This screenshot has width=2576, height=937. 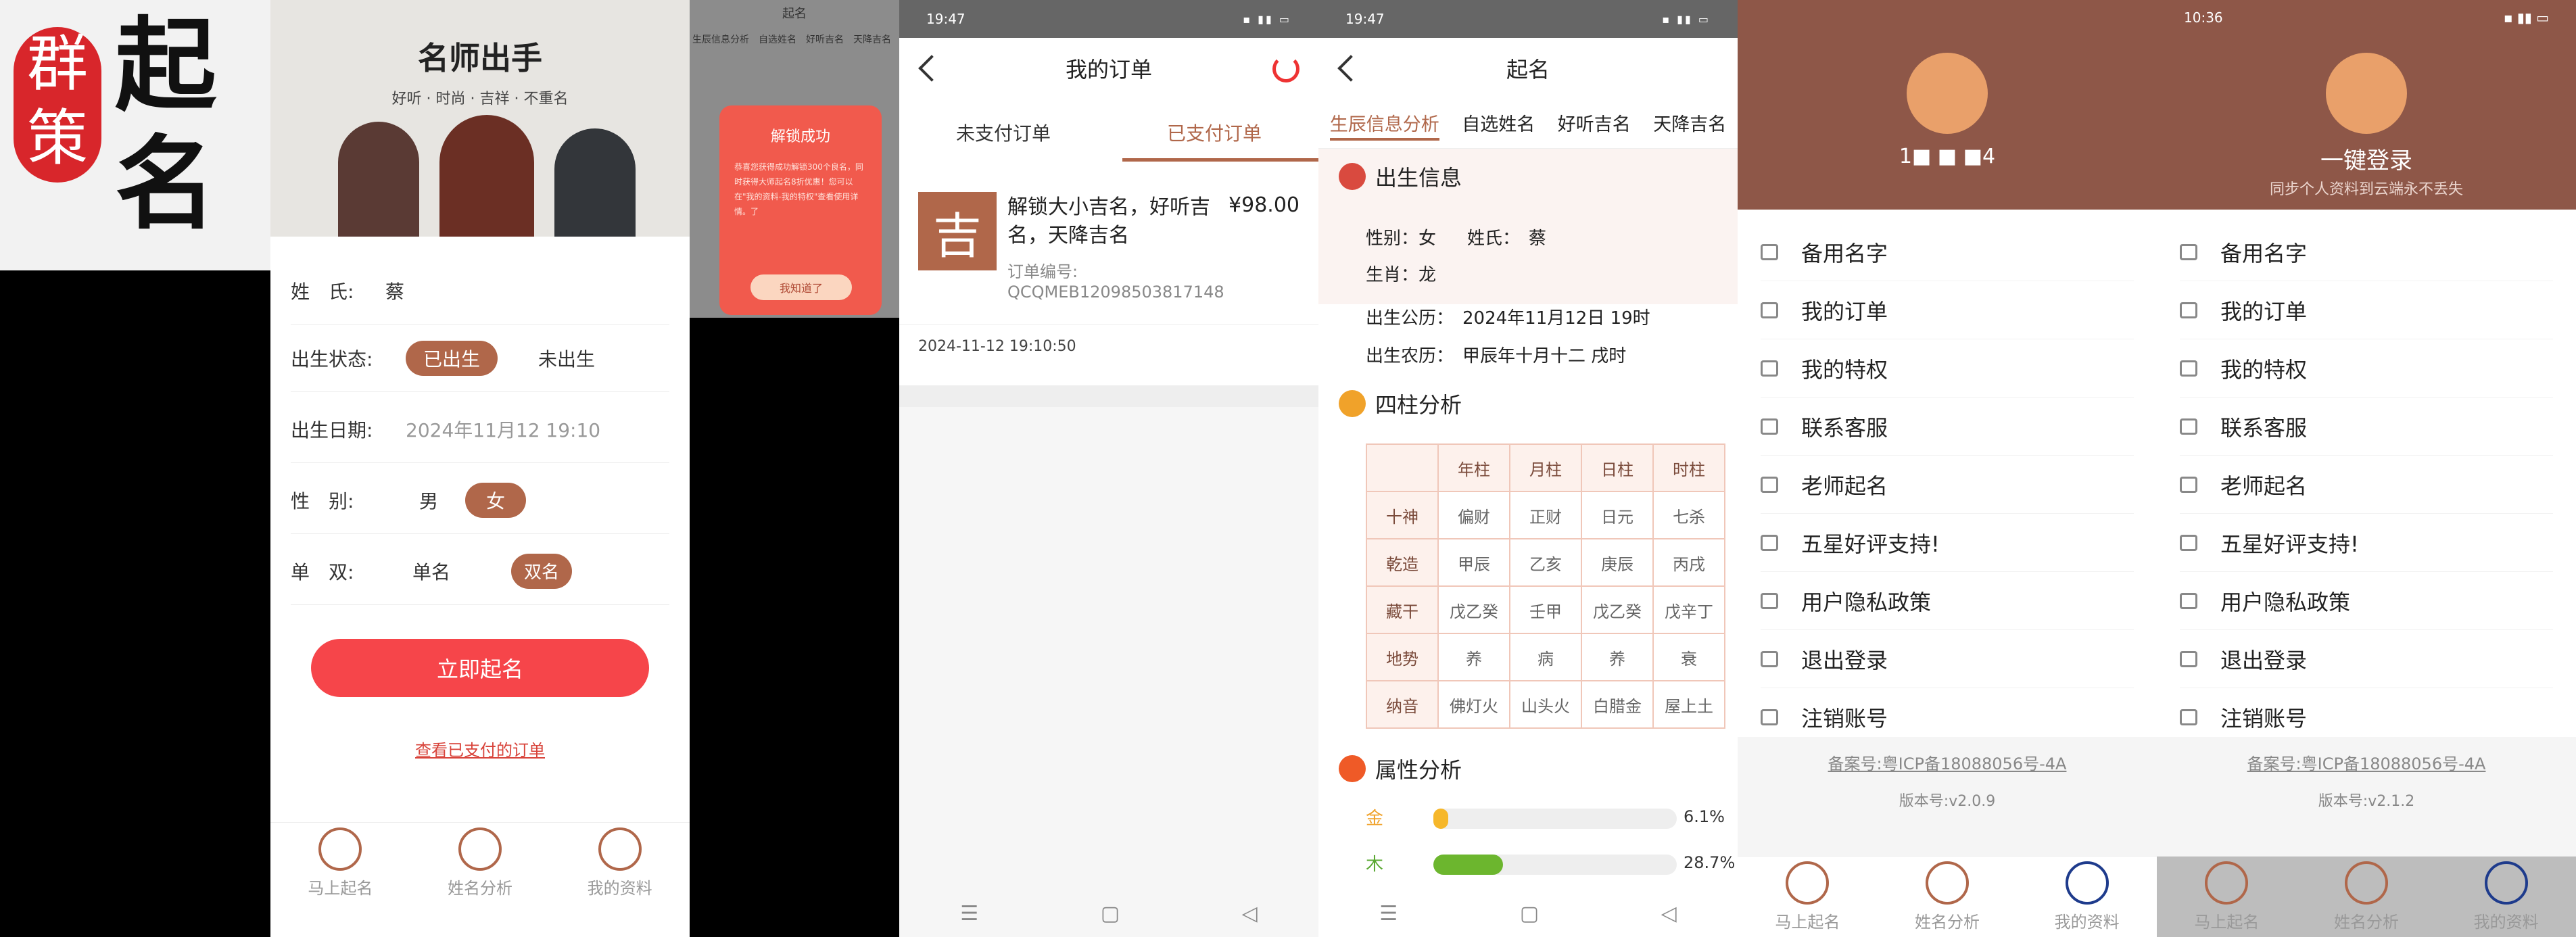 What do you see at coordinates (480, 571) in the screenshot?
I see `name-count-row: 单 双: 单名 双名` at bounding box center [480, 571].